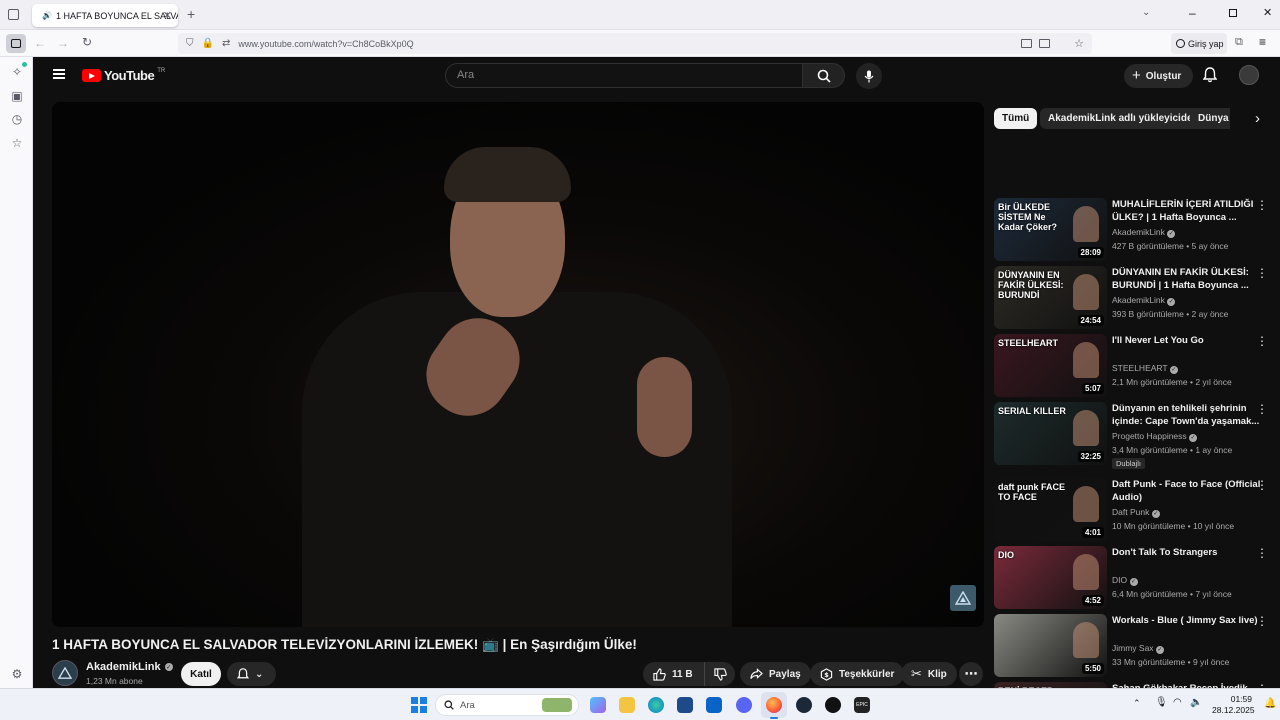 This screenshot has height=720, width=1280. What do you see at coordinates (1192, 13) in the screenshot?
I see `minimize-icon: –` at bounding box center [1192, 13].